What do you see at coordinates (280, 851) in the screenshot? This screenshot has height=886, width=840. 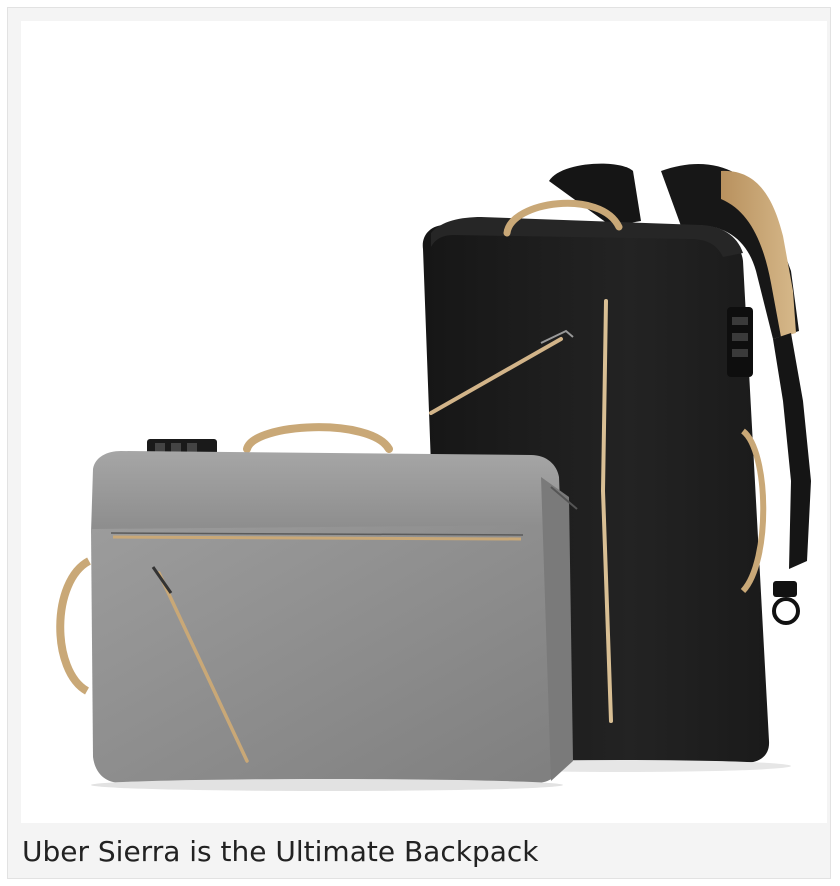 I see `figure-caption: Uber Sierra is the Ultimate Backpack` at bounding box center [280, 851].